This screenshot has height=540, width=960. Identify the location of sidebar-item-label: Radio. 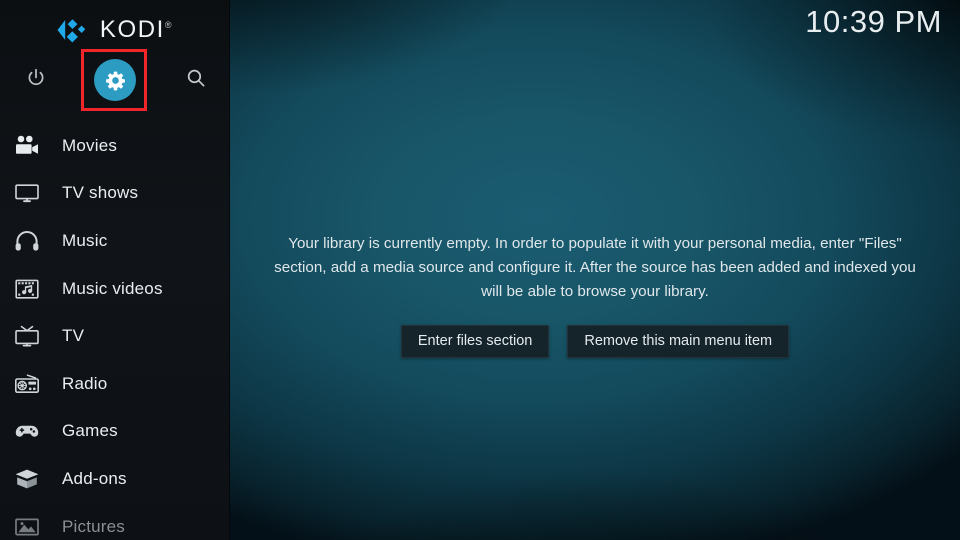
(85, 383).